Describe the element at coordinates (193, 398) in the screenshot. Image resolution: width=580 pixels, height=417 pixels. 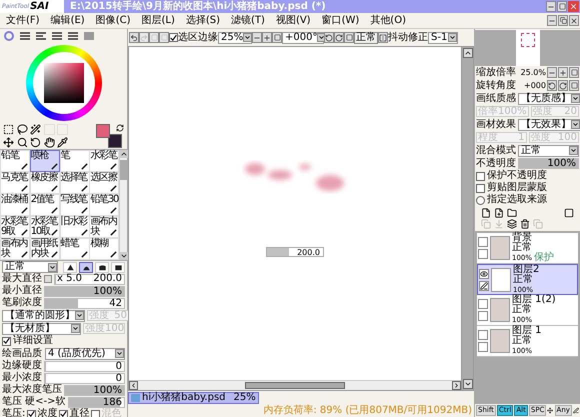
I see `document-tab: hi小猪猪baby.psd 25%` at that location.